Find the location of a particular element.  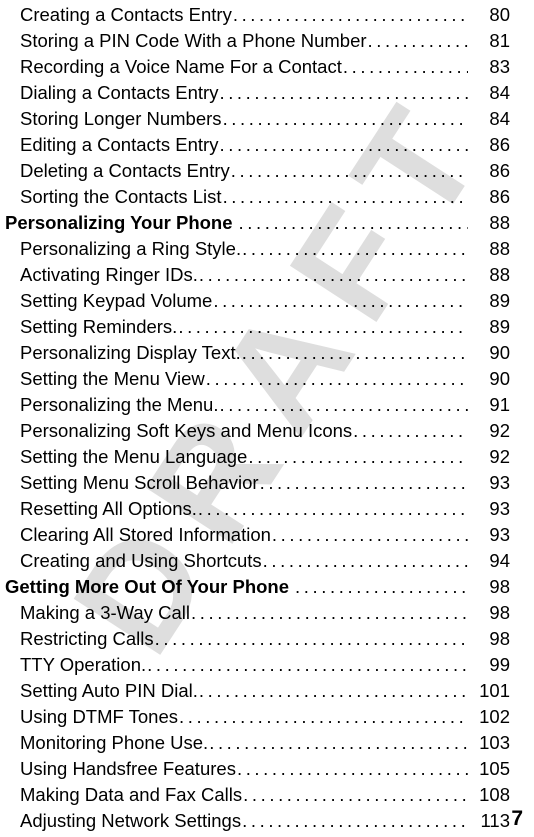

toc-entry-page-number: 92 is located at coordinates (499, 456).